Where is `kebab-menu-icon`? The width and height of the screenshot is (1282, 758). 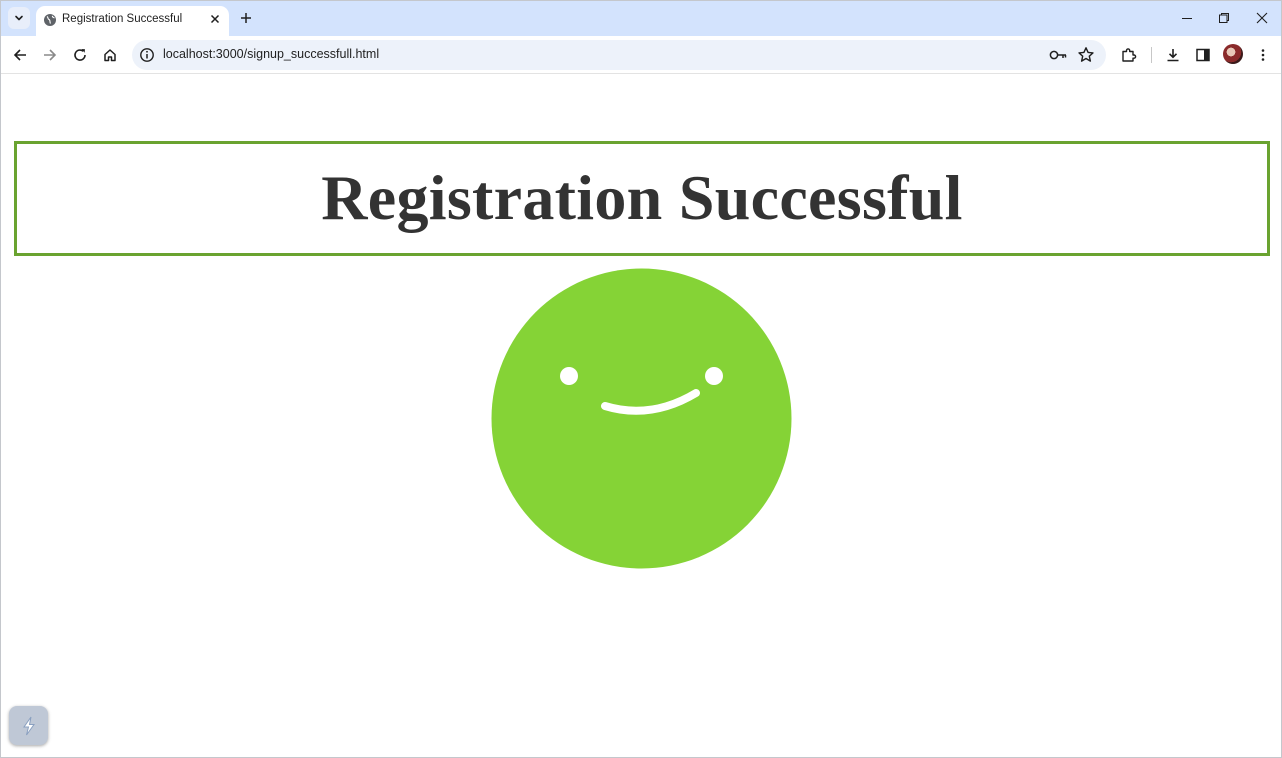
kebab-menu-icon is located at coordinates (1263, 55).